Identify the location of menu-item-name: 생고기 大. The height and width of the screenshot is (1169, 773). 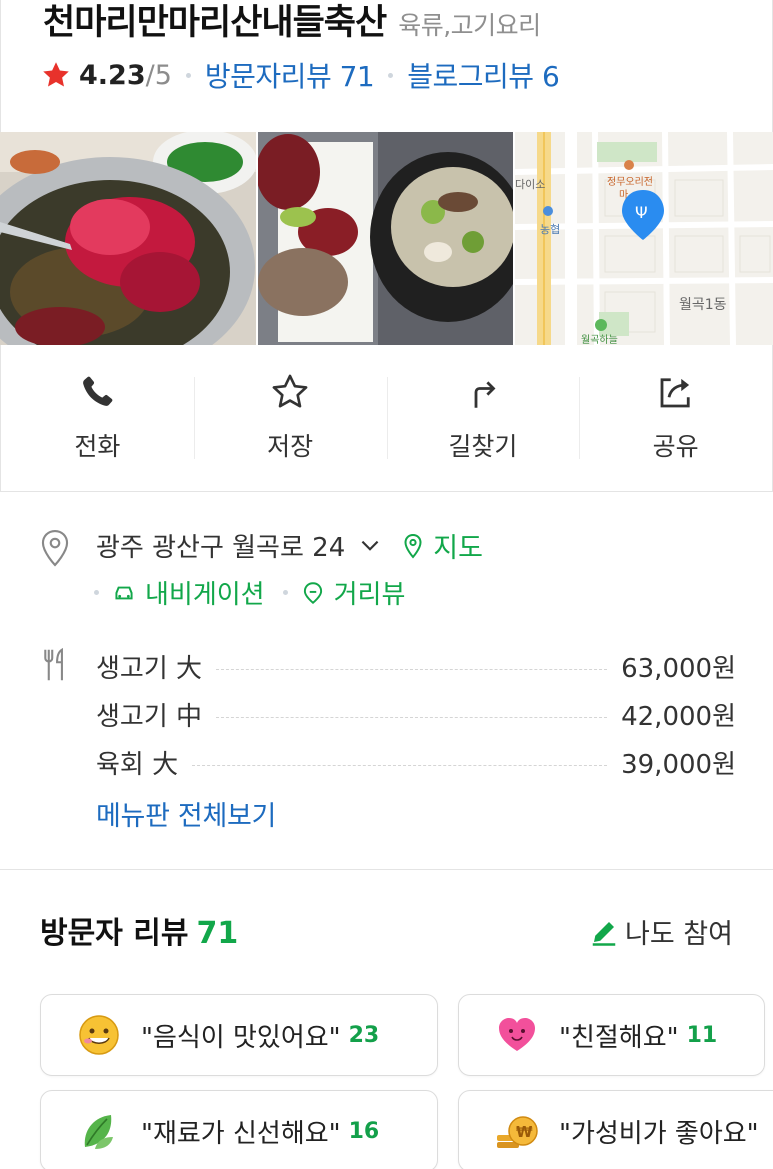
(149, 668).